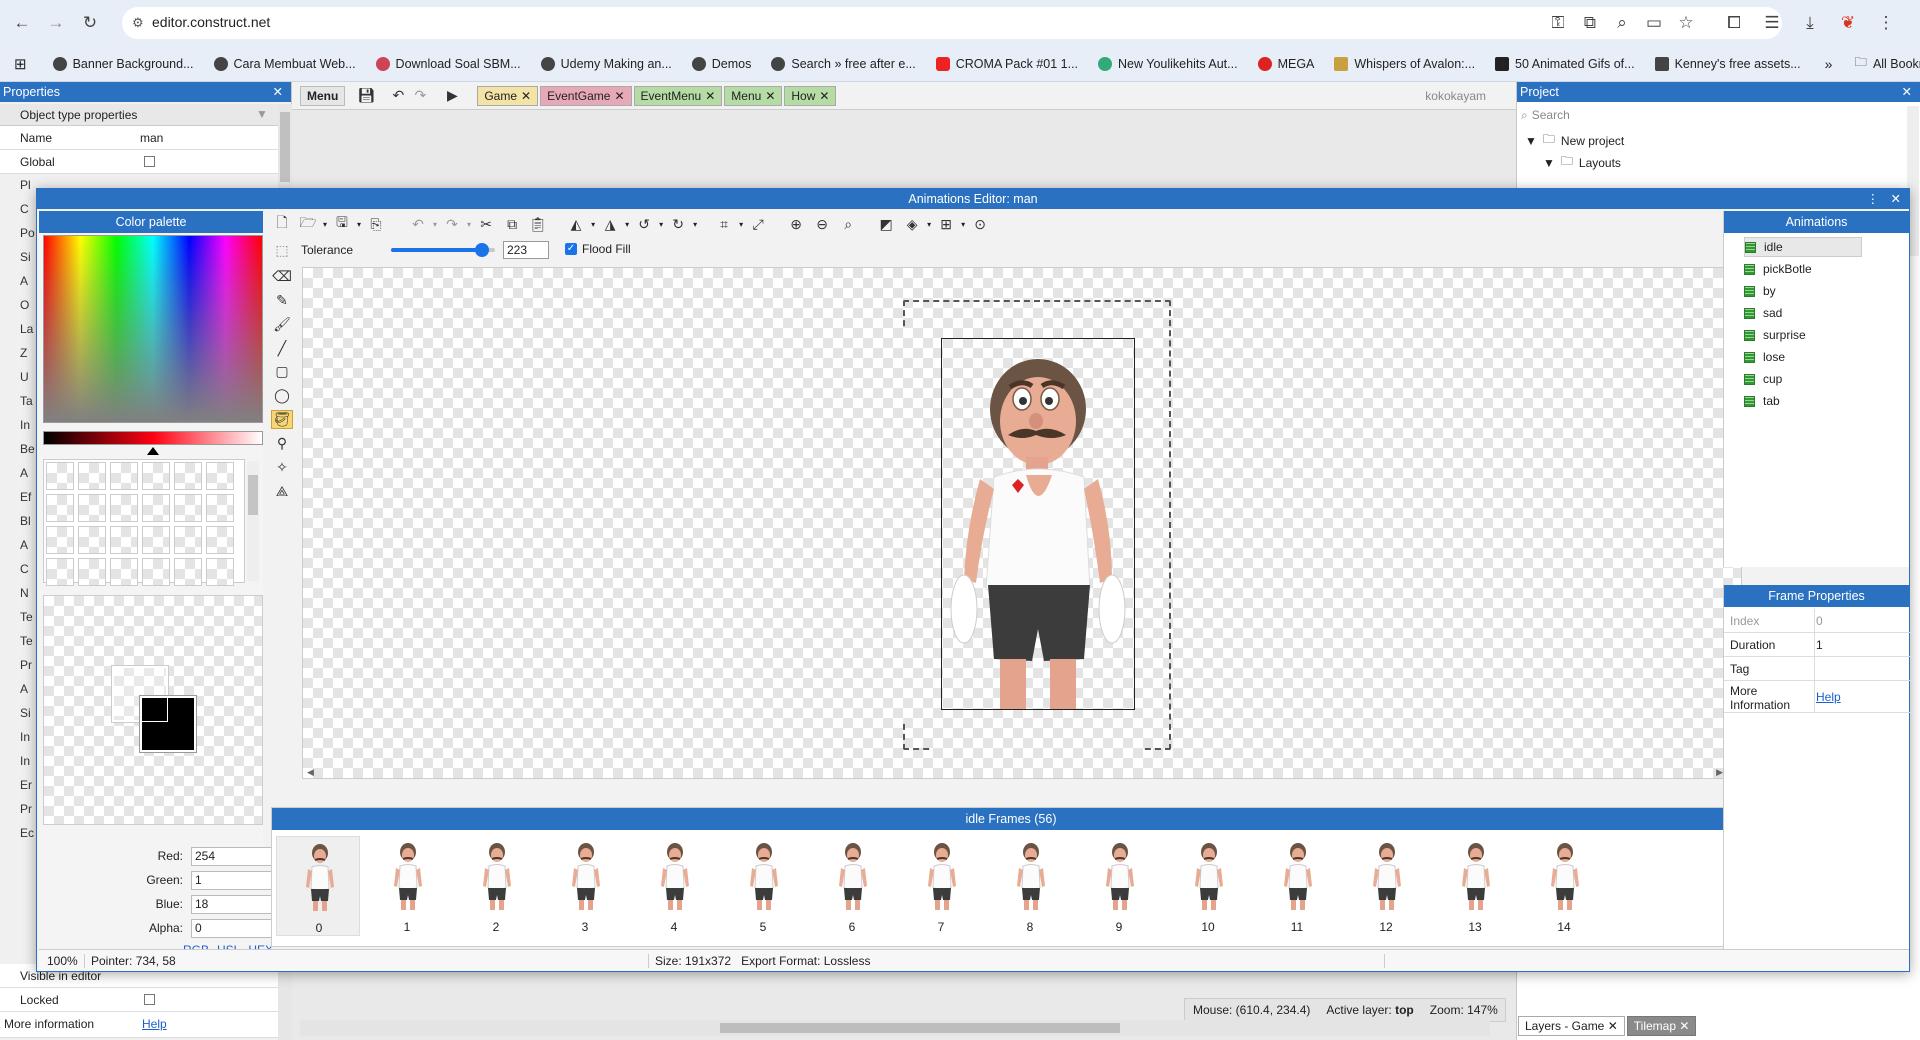 The height and width of the screenshot is (1040, 1920). What do you see at coordinates (1285, 63) in the screenshot?
I see `bookmark: MEGA` at bounding box center [1285, 63].